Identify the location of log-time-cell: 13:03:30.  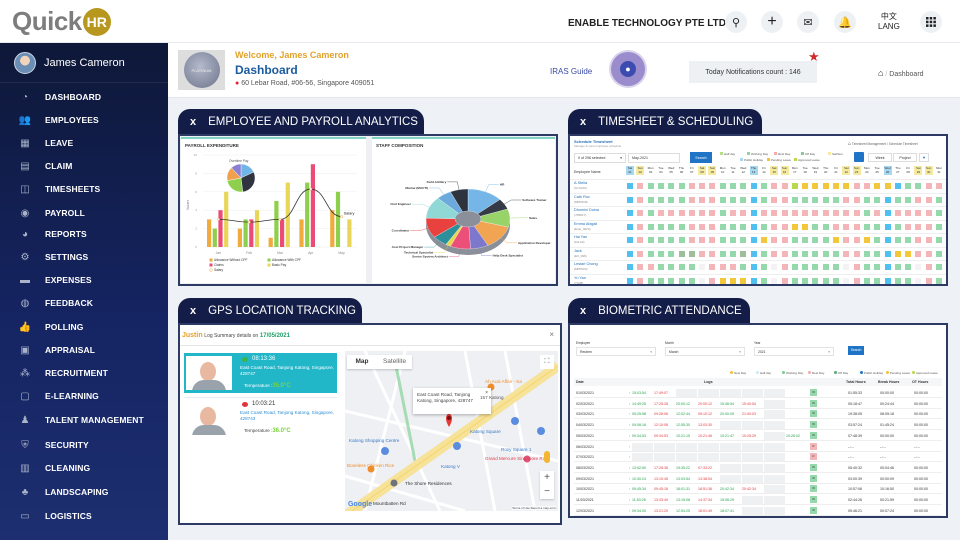
(708, 425).